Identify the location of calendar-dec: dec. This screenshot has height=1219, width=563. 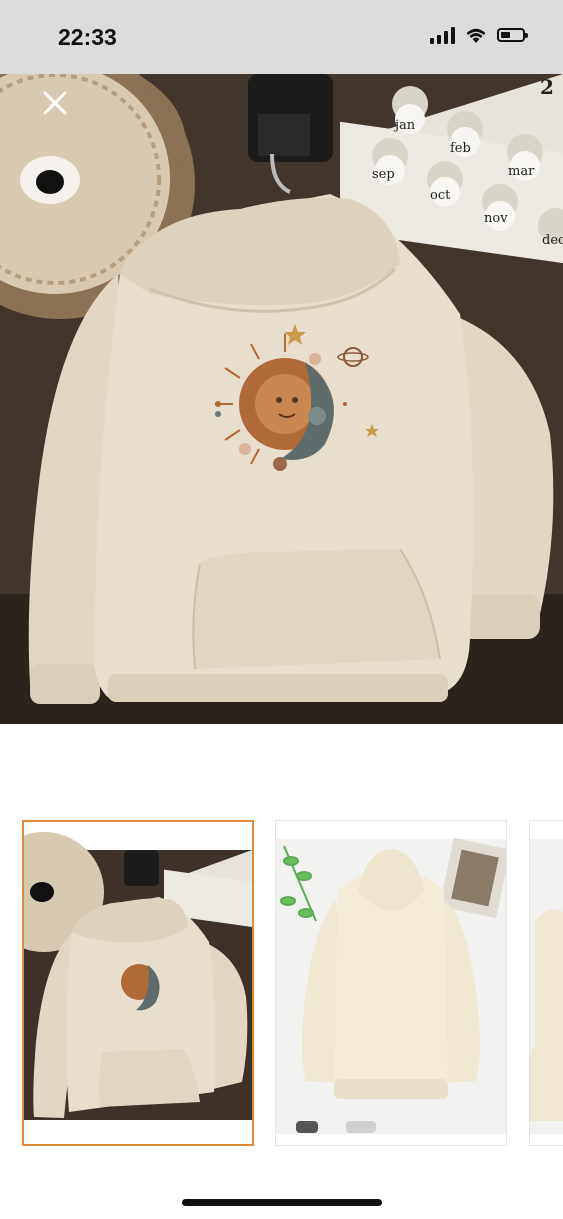
(552, 240).